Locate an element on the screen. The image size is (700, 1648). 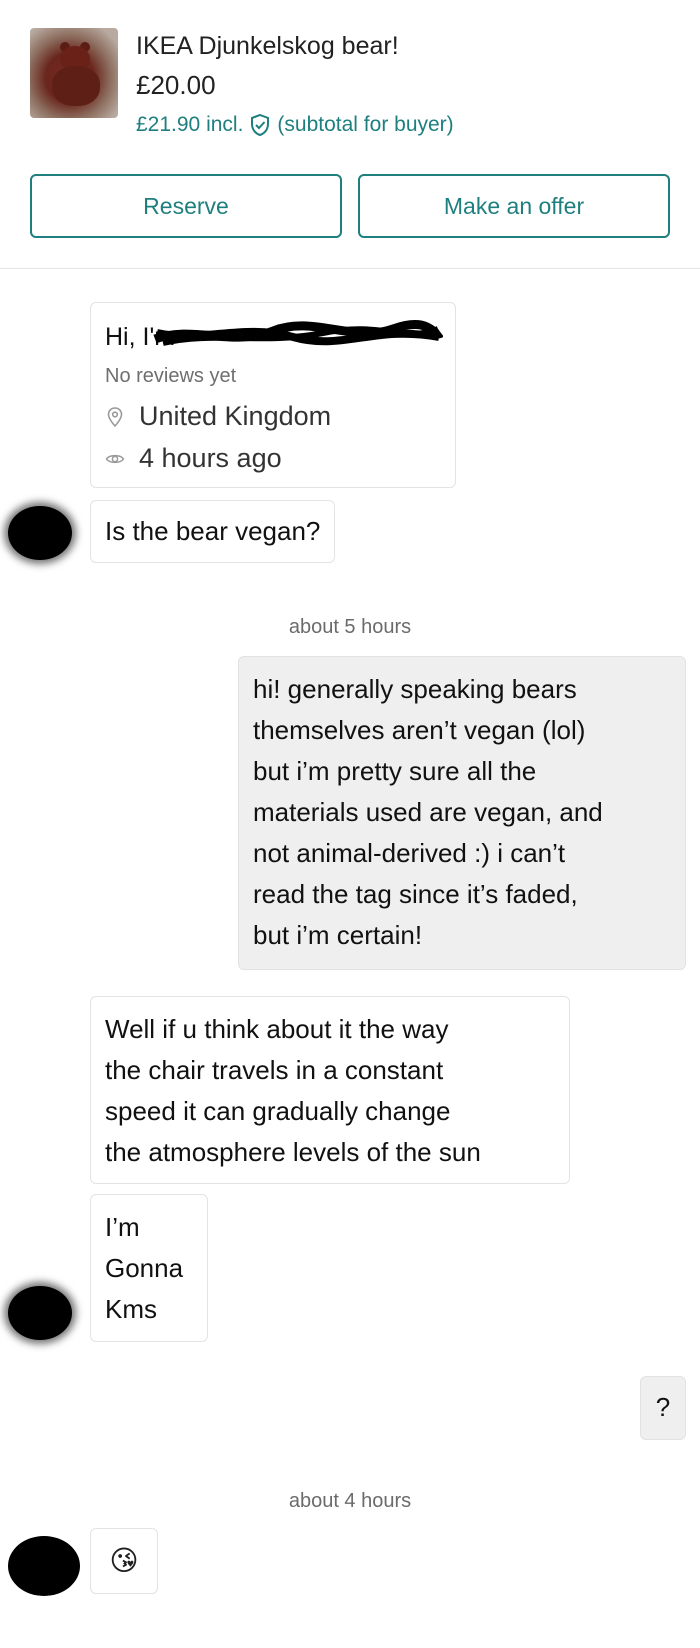
profile-location: United Kingdom is located at coordinates (235, 416).